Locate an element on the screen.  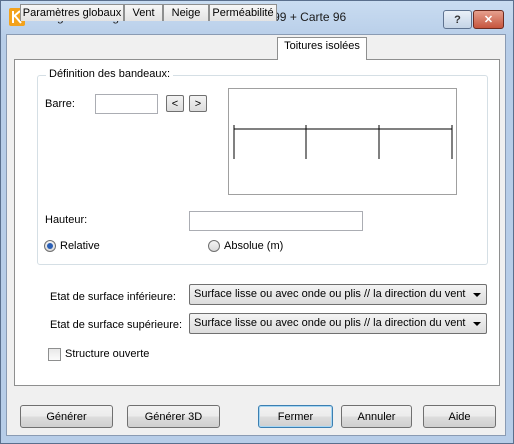
absolue-radio is located at coordinates (214, 246).